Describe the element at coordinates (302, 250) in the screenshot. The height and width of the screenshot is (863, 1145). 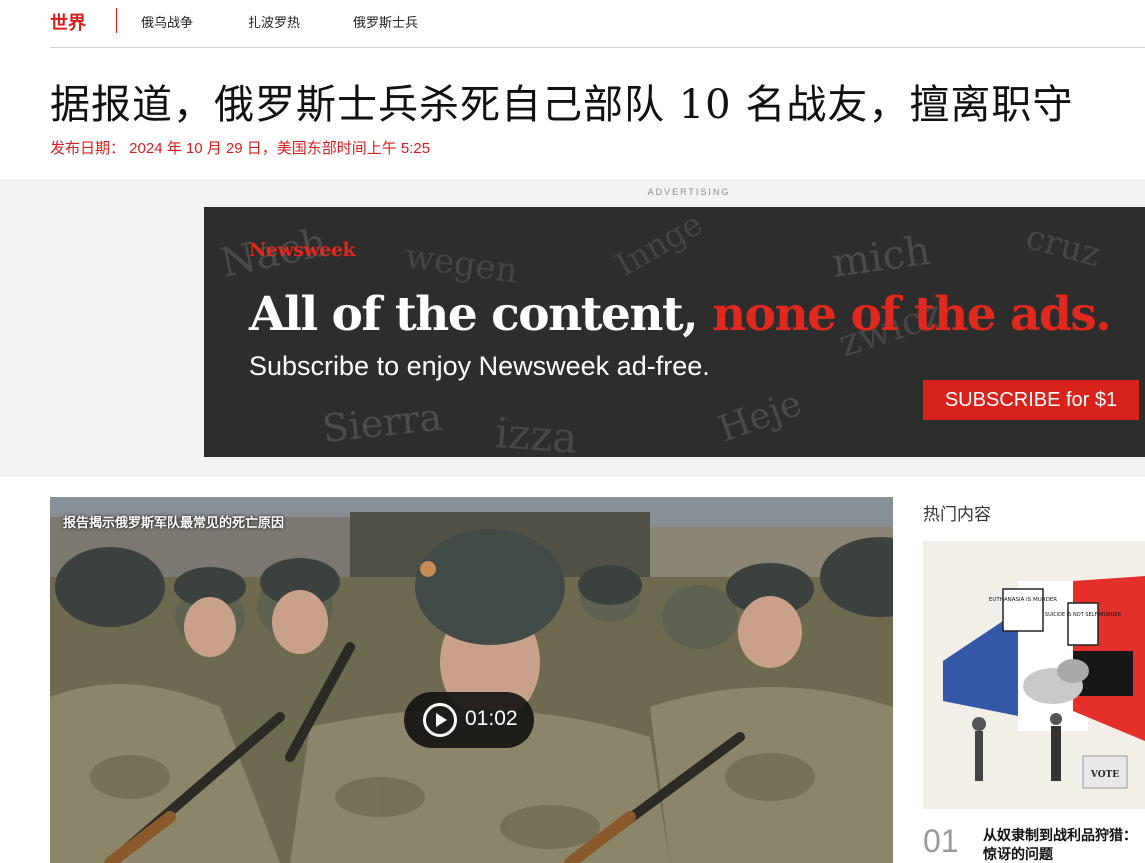
I see `newsweek-logo: Newsweek` at that location.